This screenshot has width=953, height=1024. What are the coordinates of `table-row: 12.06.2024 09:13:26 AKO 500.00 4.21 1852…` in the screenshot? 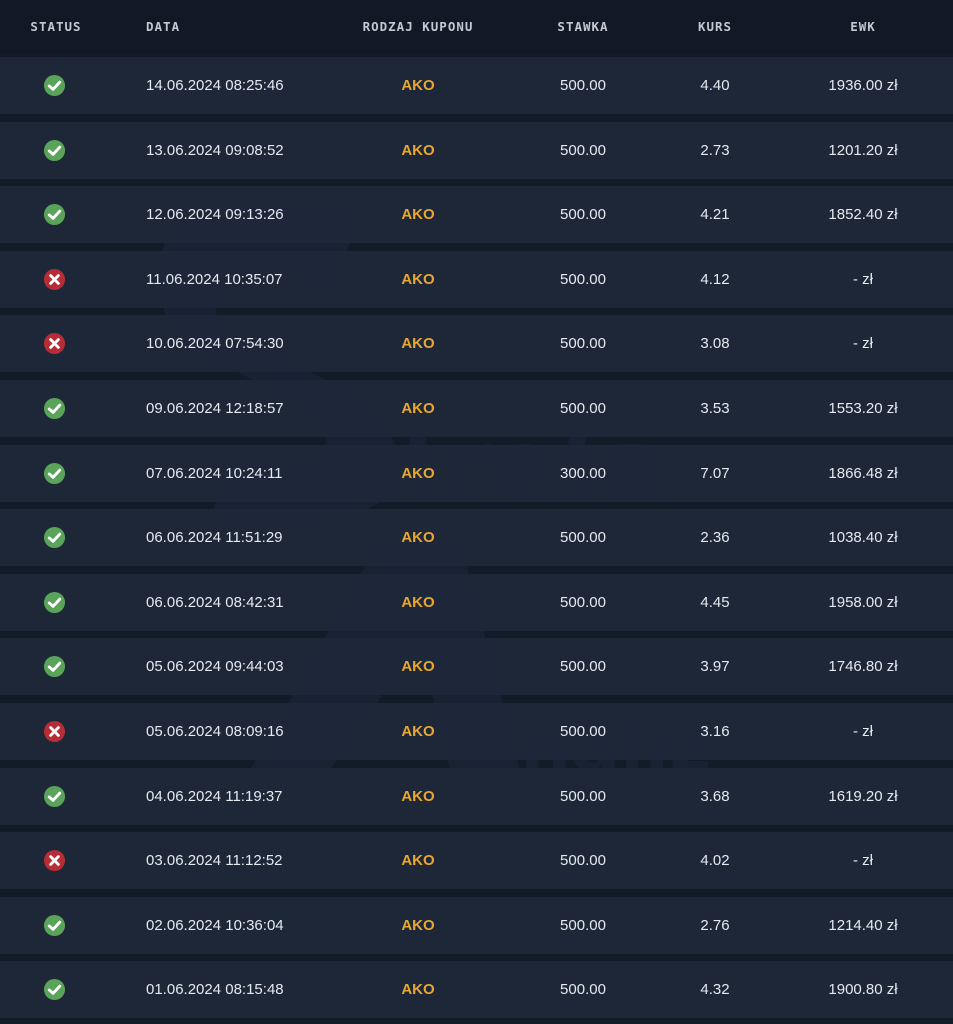 It's located at (476, 215).